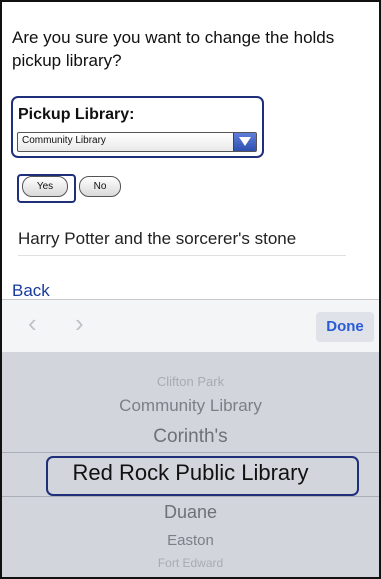  What do you see at coordinates (100, 186) in the screenshot?
I see `no-button: No` at bounding box center [100, 186].